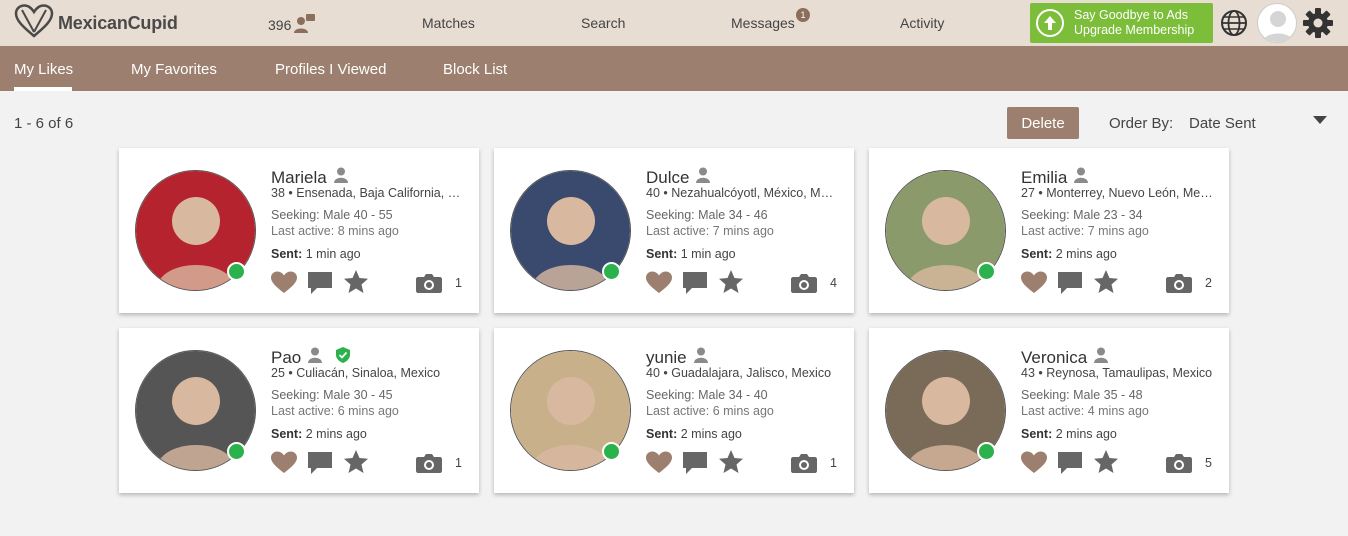 This screenshot has height=536, width=1348. Describe the element at coordinates (1082, 395) in the screenshot. I see `profile-seeking: Seeking: Male 35 - 48` at that location.